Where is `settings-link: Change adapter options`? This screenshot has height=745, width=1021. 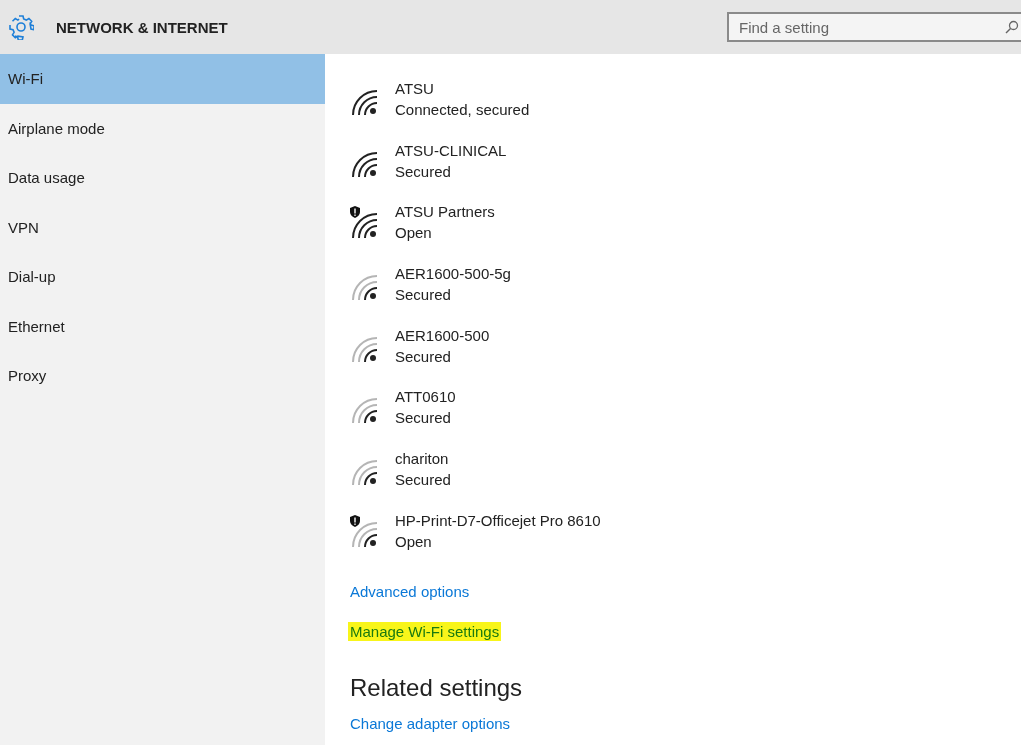
settings-link: Change adapter options is located at coordinates (430, 723).